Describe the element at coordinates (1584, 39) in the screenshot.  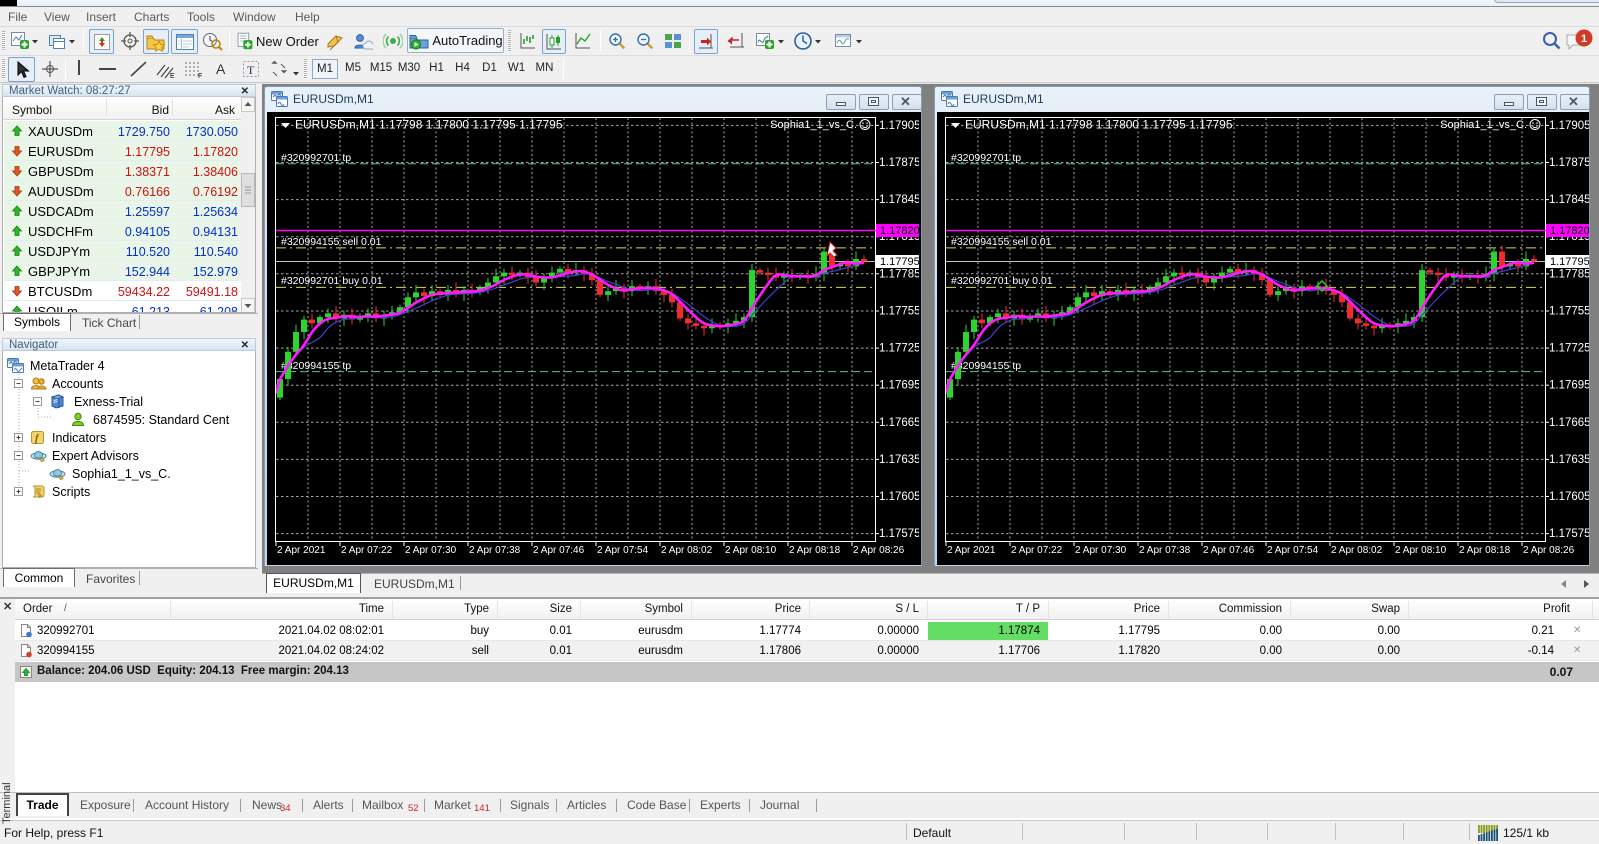
I see `svg-text: 1` at that location.